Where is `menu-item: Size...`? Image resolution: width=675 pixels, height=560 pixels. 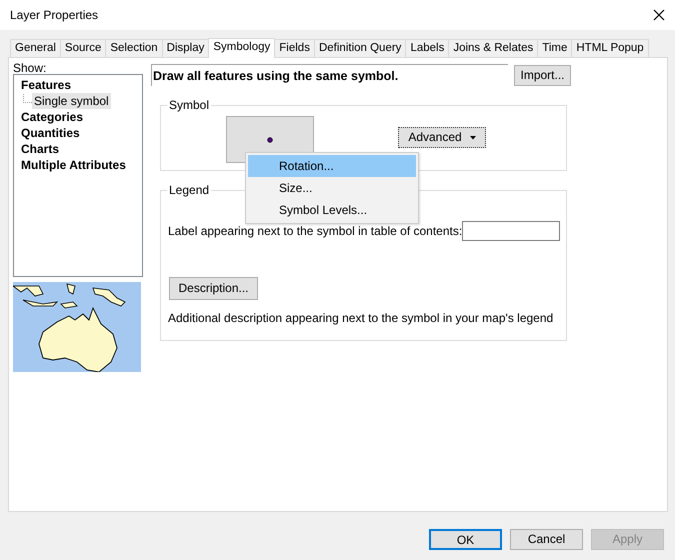
menu-item: Size... is located at coordinates (332, 188).